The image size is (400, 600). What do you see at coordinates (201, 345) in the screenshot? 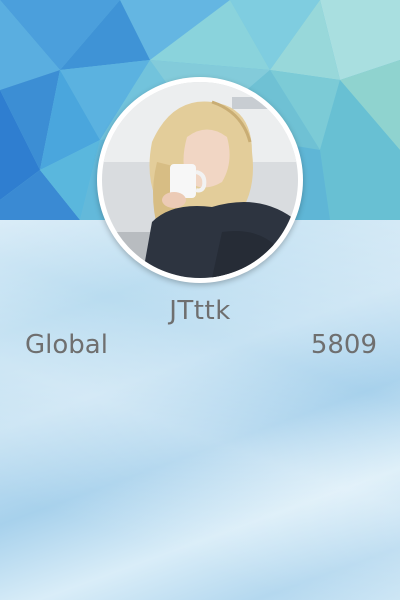
I see `rank-row: Global 5809` at bounding box center [201, 345].